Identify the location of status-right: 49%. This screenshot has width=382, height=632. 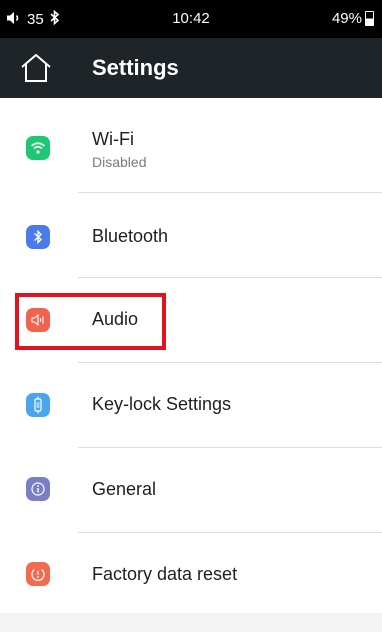
(353, 18).